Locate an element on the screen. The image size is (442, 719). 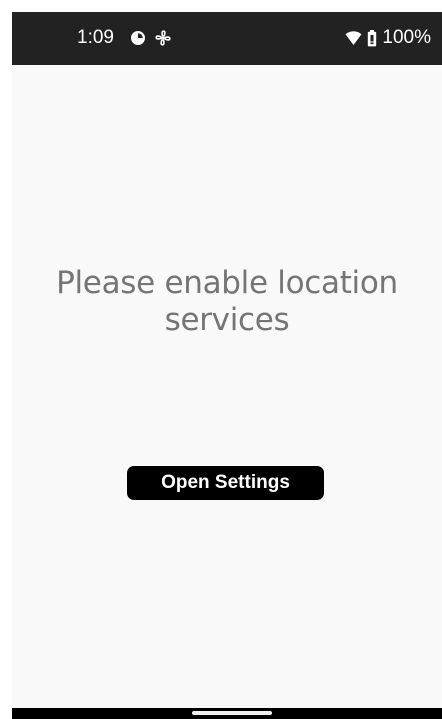
status-system-icons: 100% is located at coordinates (388, 38).